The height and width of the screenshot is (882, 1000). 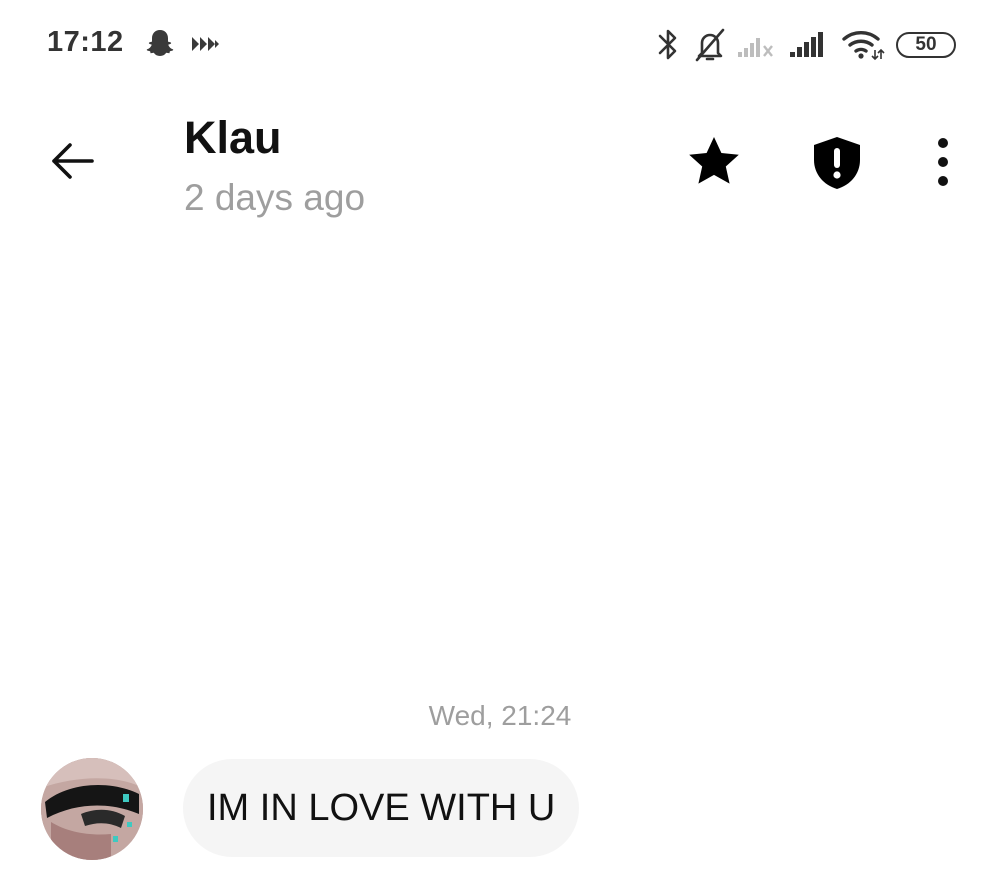 What do you see at coordinates (714, 162) in the screenshot?
I see `star-icon` at bounding box center [714, 162].